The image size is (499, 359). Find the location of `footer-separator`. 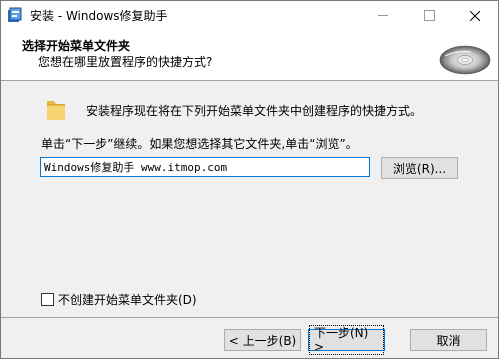

footer-separator is located at coordinates (249, 317).